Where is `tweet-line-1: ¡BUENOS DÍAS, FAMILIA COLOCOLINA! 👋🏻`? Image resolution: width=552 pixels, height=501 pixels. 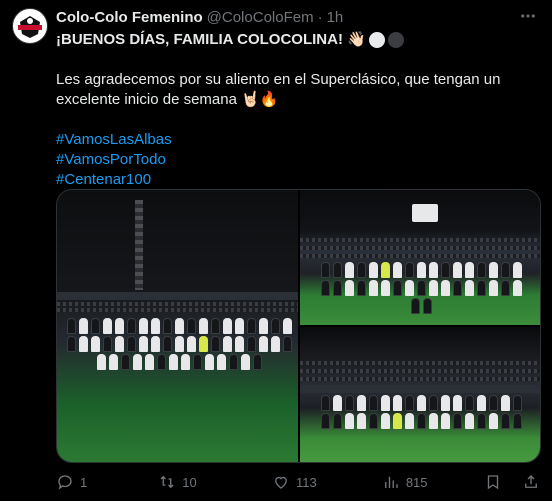
tweet-line-1: ¡BUENOS DÍAS, FAMILIA COLOCOLINA! 👋🏻 is located at coordinates (296, 40).